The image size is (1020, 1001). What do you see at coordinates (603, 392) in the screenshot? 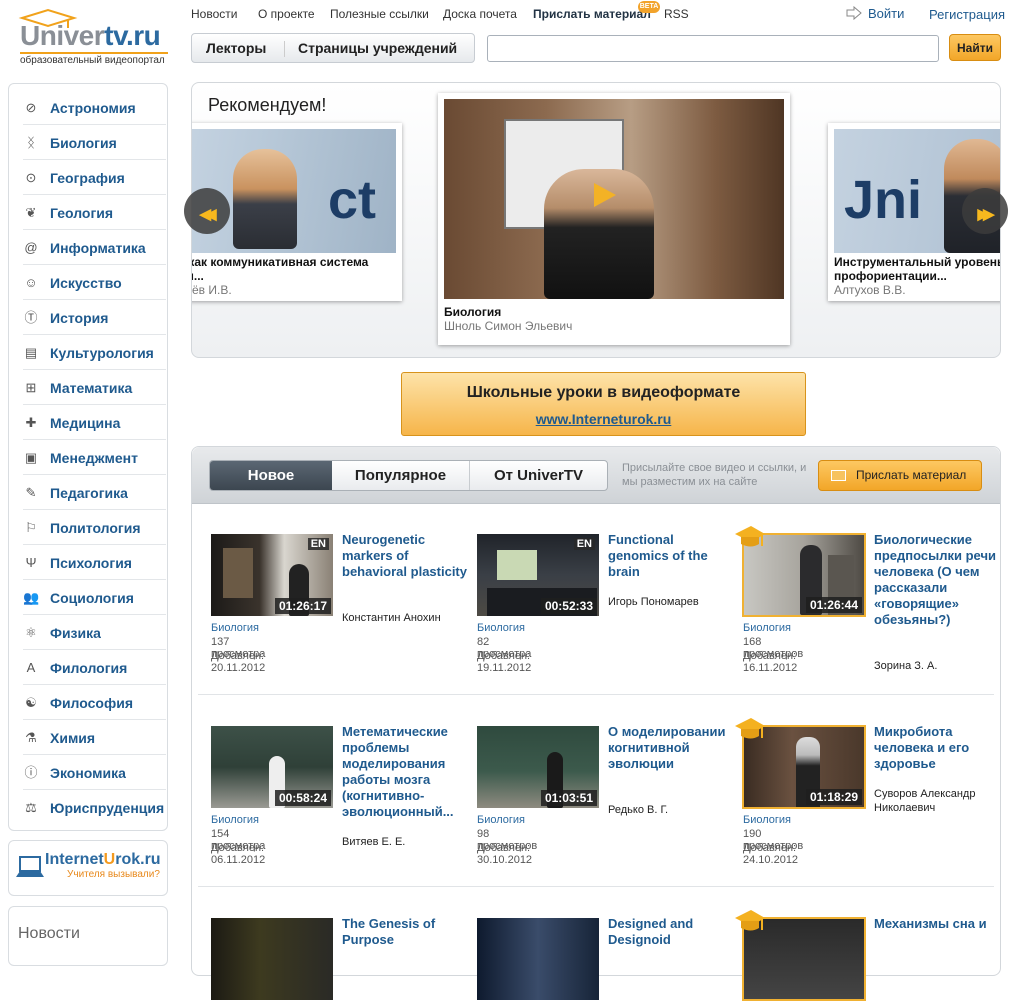
I see `banner-title: Школьные уроки в видеоформате` at bounding box center [603, 392].